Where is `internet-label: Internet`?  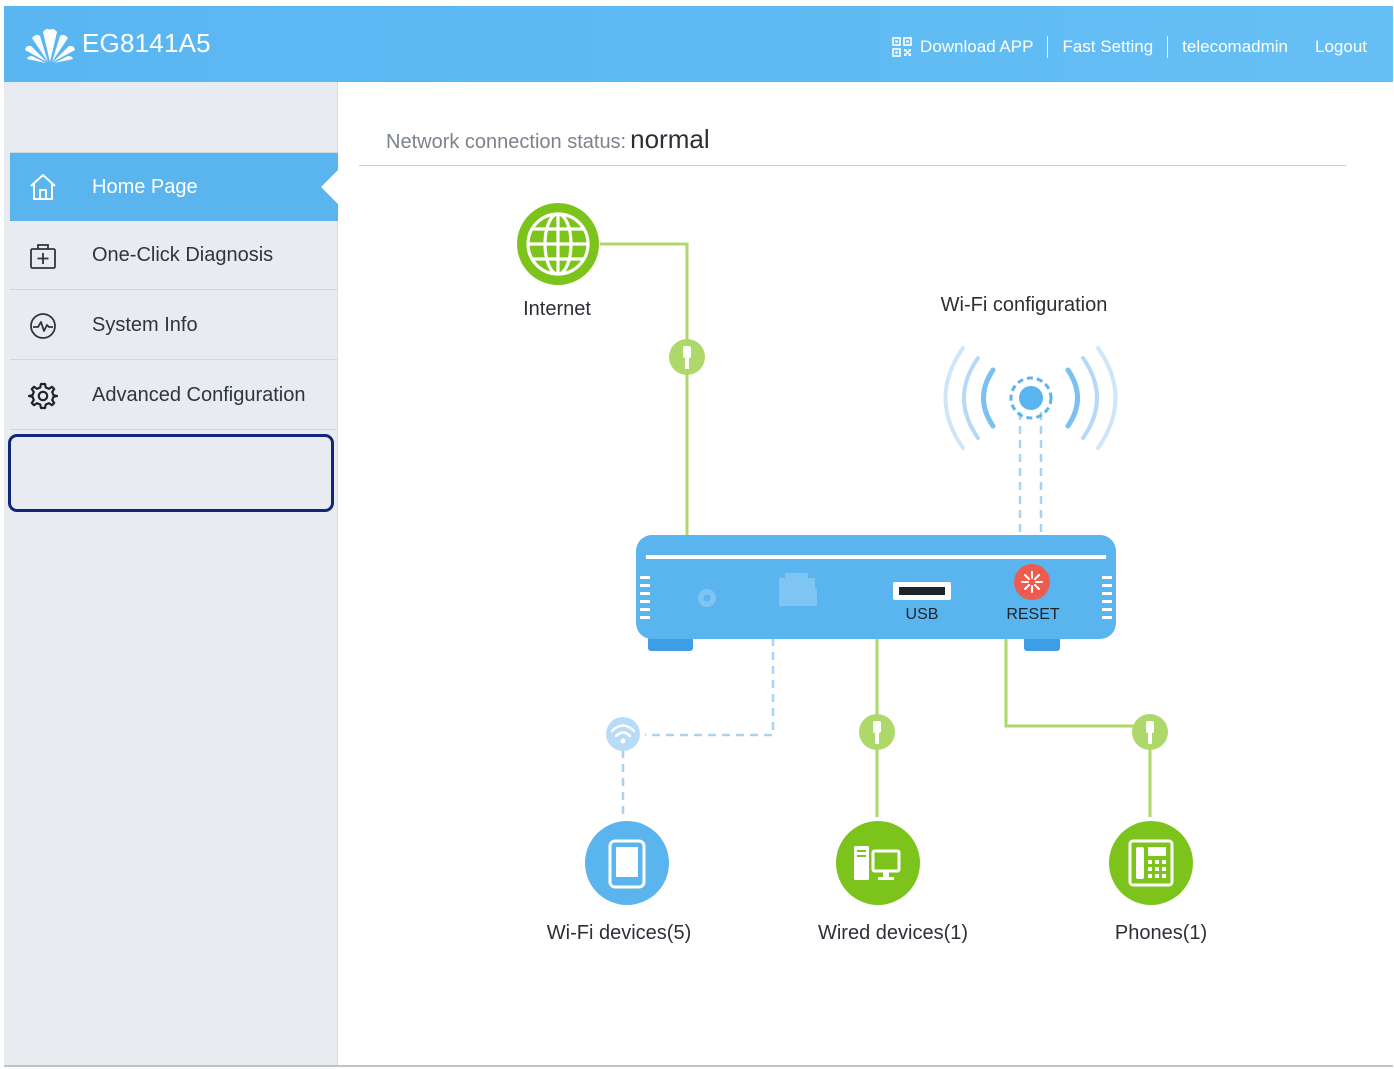
internet-label: Internet is located at coordinates (557, 309).